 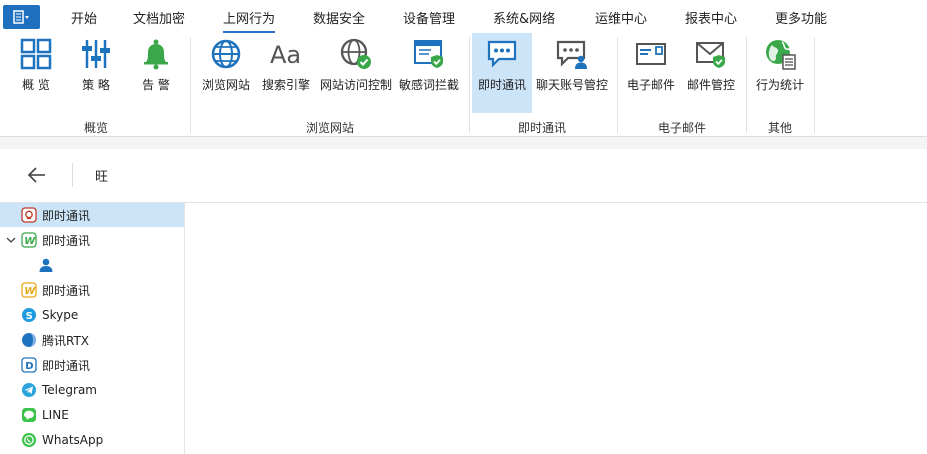 What do you see at coordinates (286, 73) in the screenshot?
I see `search-engine-button: Aa 搜索引擎` at bounding box center [286, 73].